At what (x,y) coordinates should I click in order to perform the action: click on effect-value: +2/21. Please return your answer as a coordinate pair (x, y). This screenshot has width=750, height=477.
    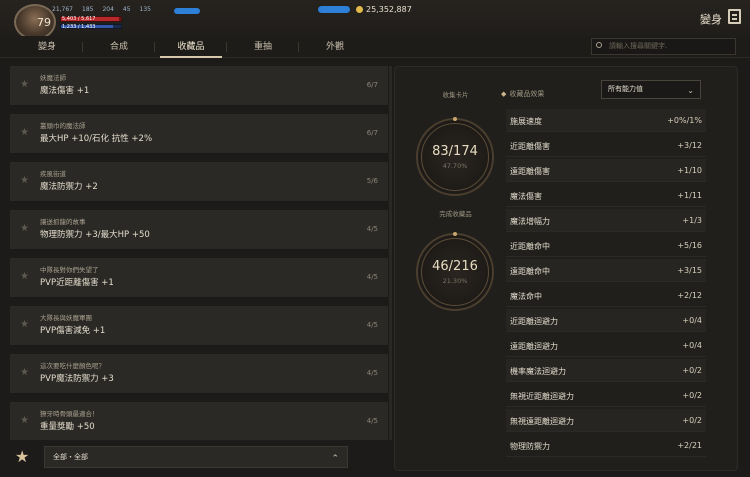
    Looking at the image, I should click on (689, 445).